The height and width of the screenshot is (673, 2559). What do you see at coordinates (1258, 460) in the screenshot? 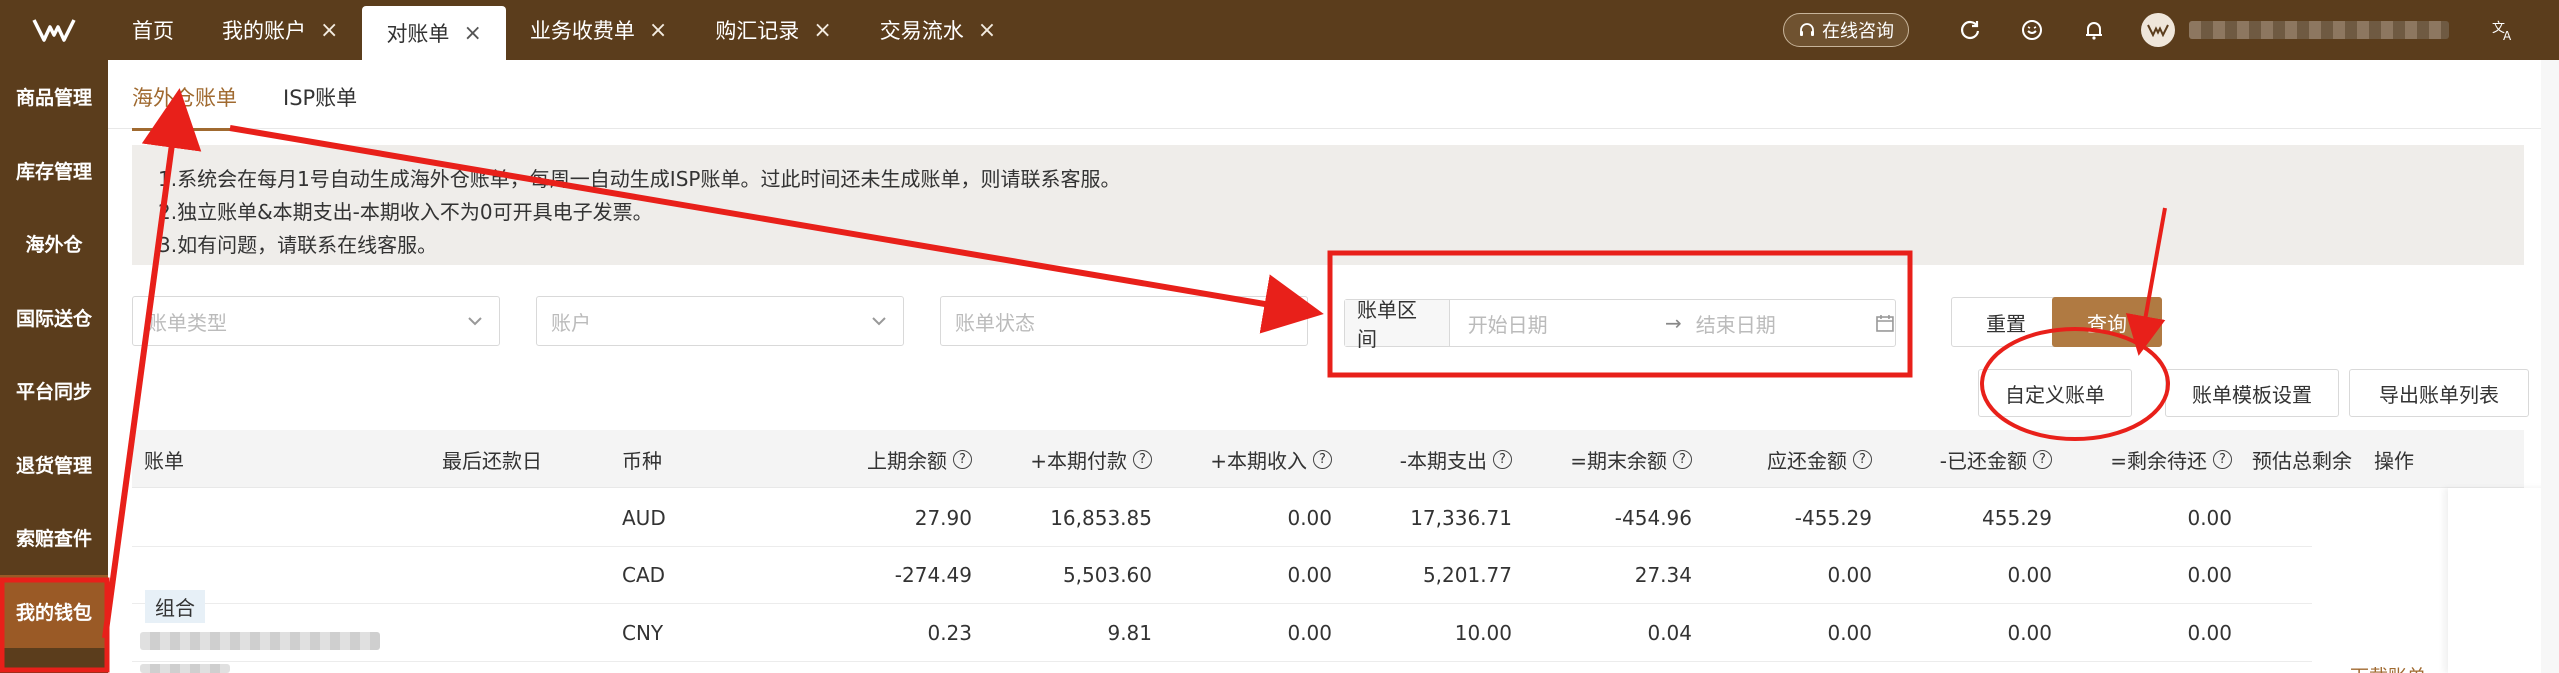
I see `column-income-label: +本期收入` at bounding box center [1258, 460].